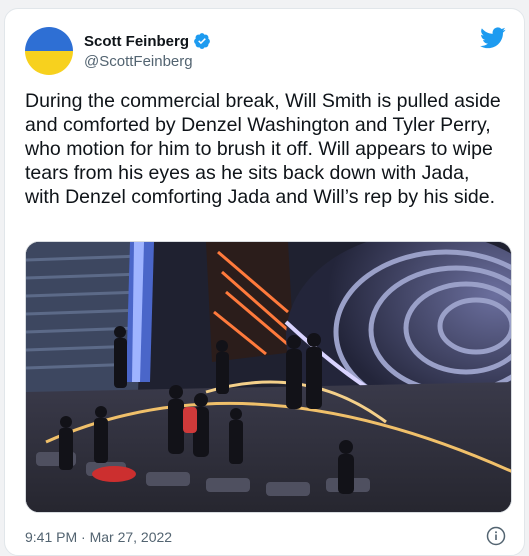  What do you see at coordinates (493, 38) in the screenshot?
I see `twitter-bird-icon` at bounding box center [493, 38].